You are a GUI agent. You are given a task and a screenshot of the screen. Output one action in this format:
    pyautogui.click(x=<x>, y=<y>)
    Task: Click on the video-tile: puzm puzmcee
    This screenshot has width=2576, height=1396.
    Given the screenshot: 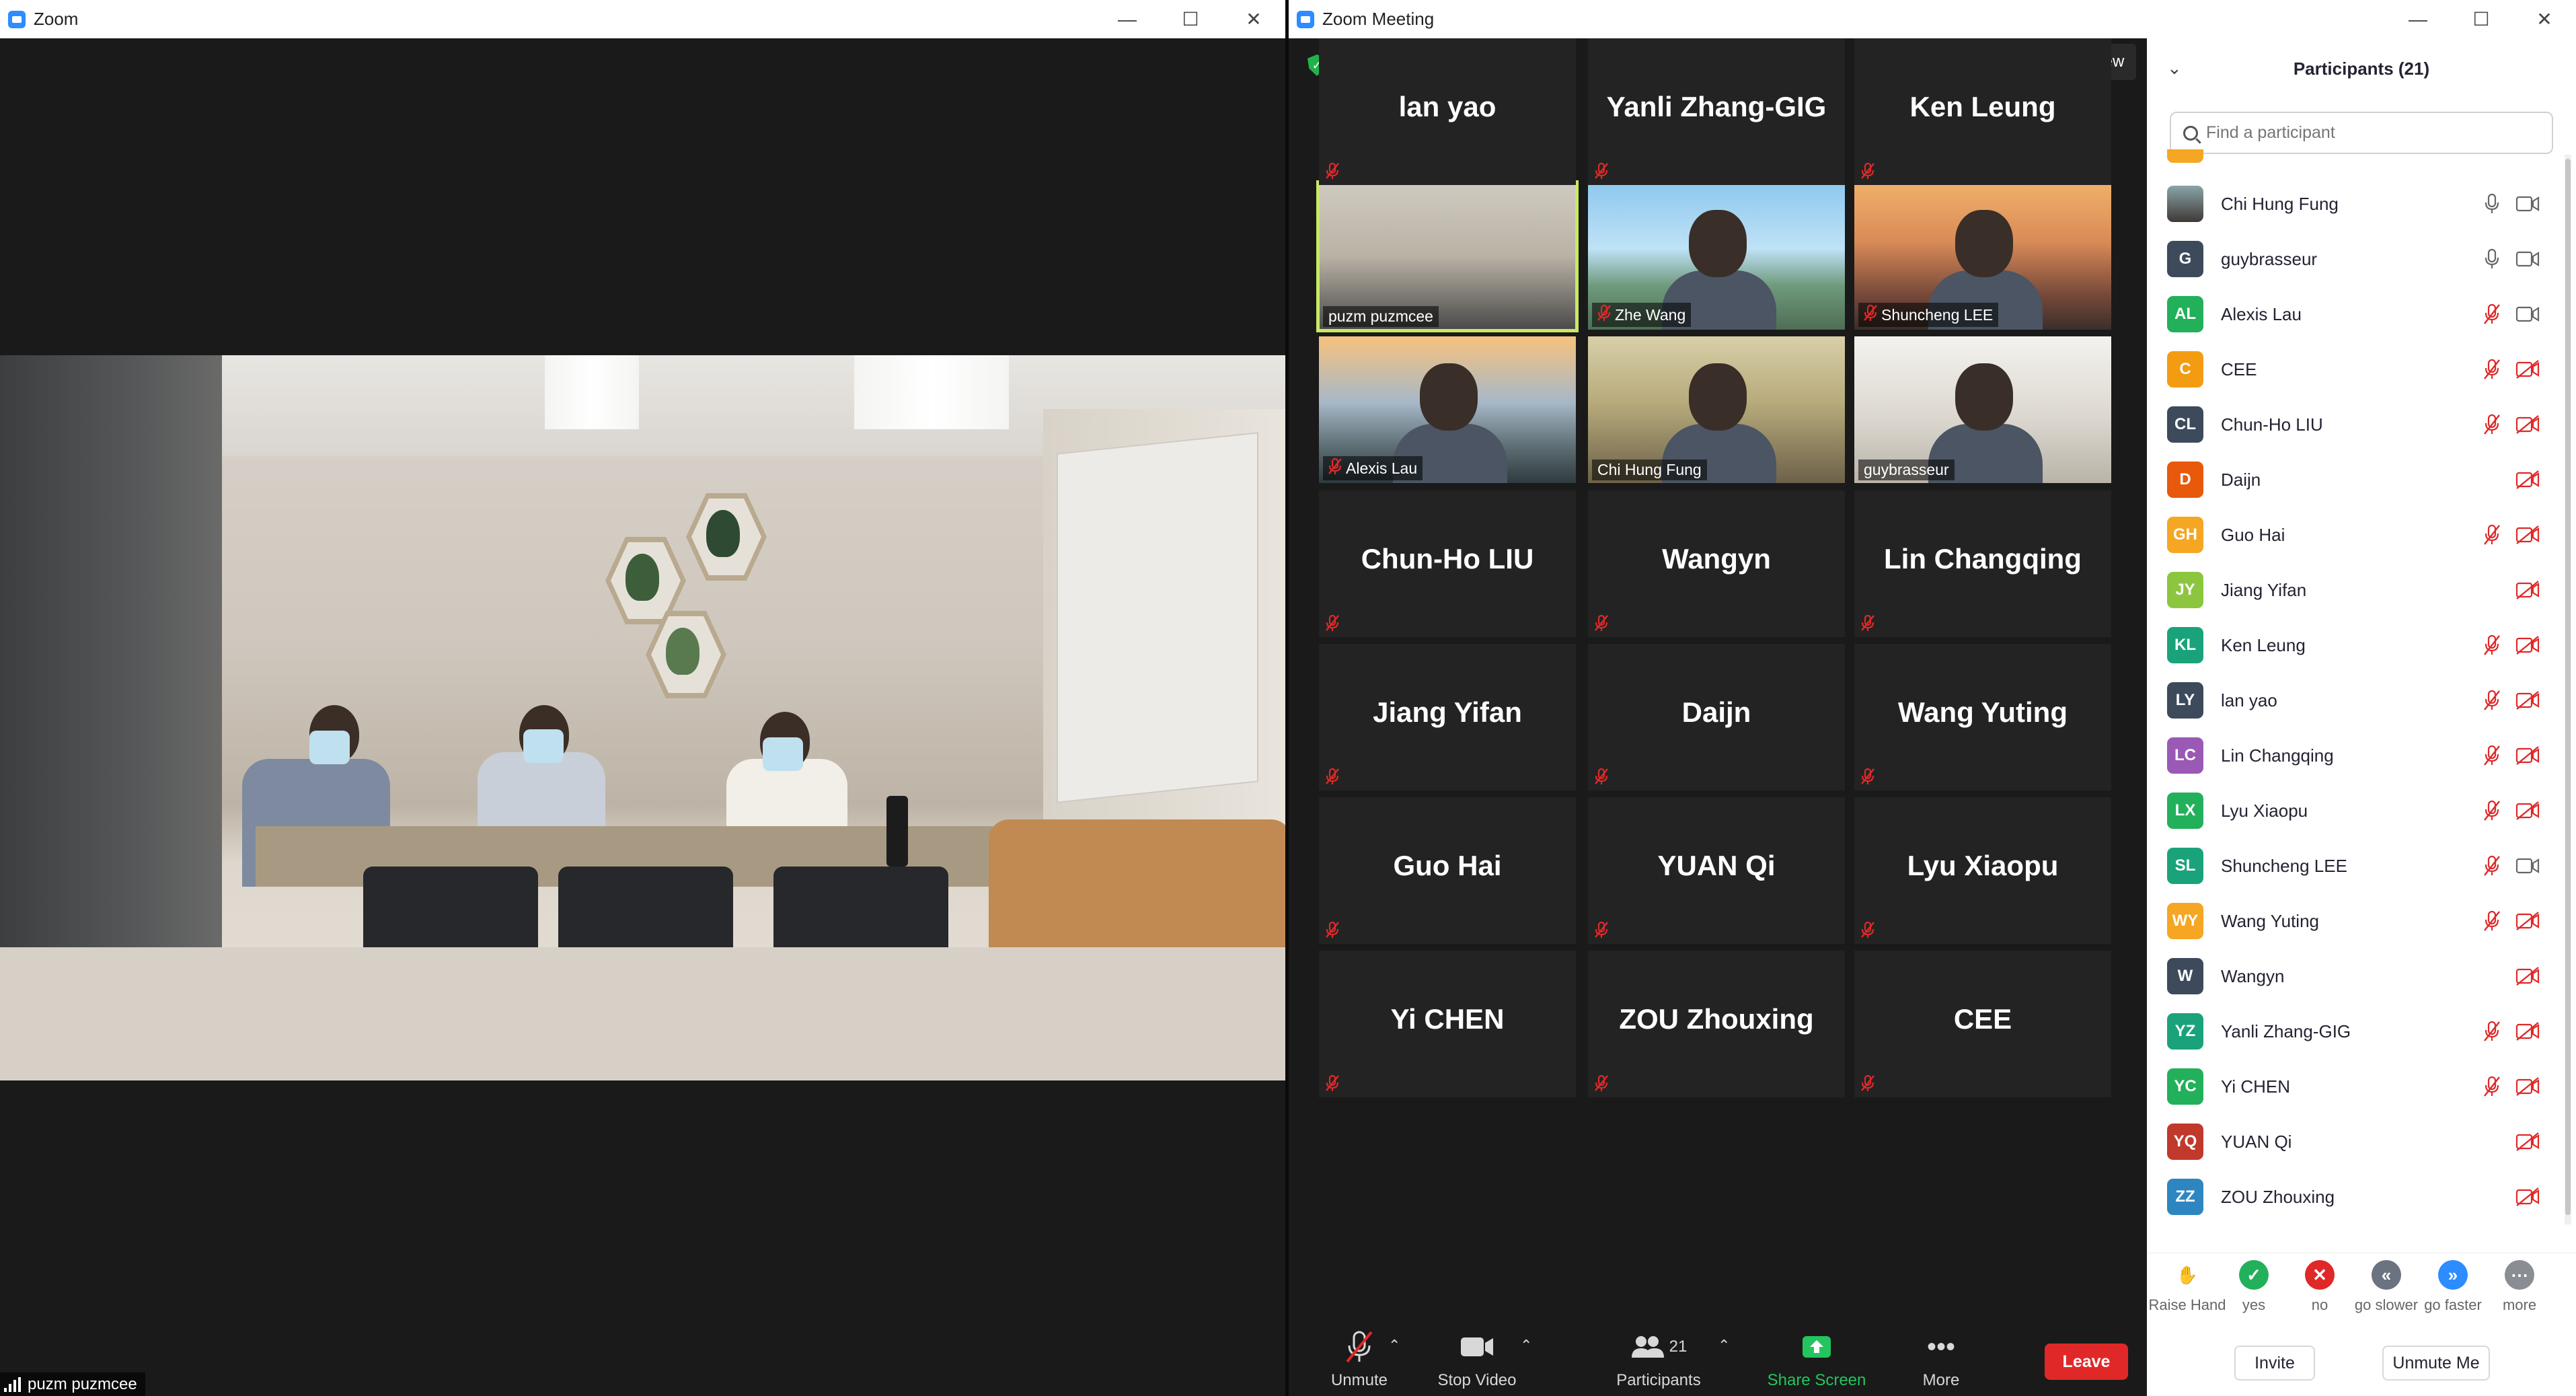 What is the action you would take?
    pyautogui.click(x=1447, y=256)
    